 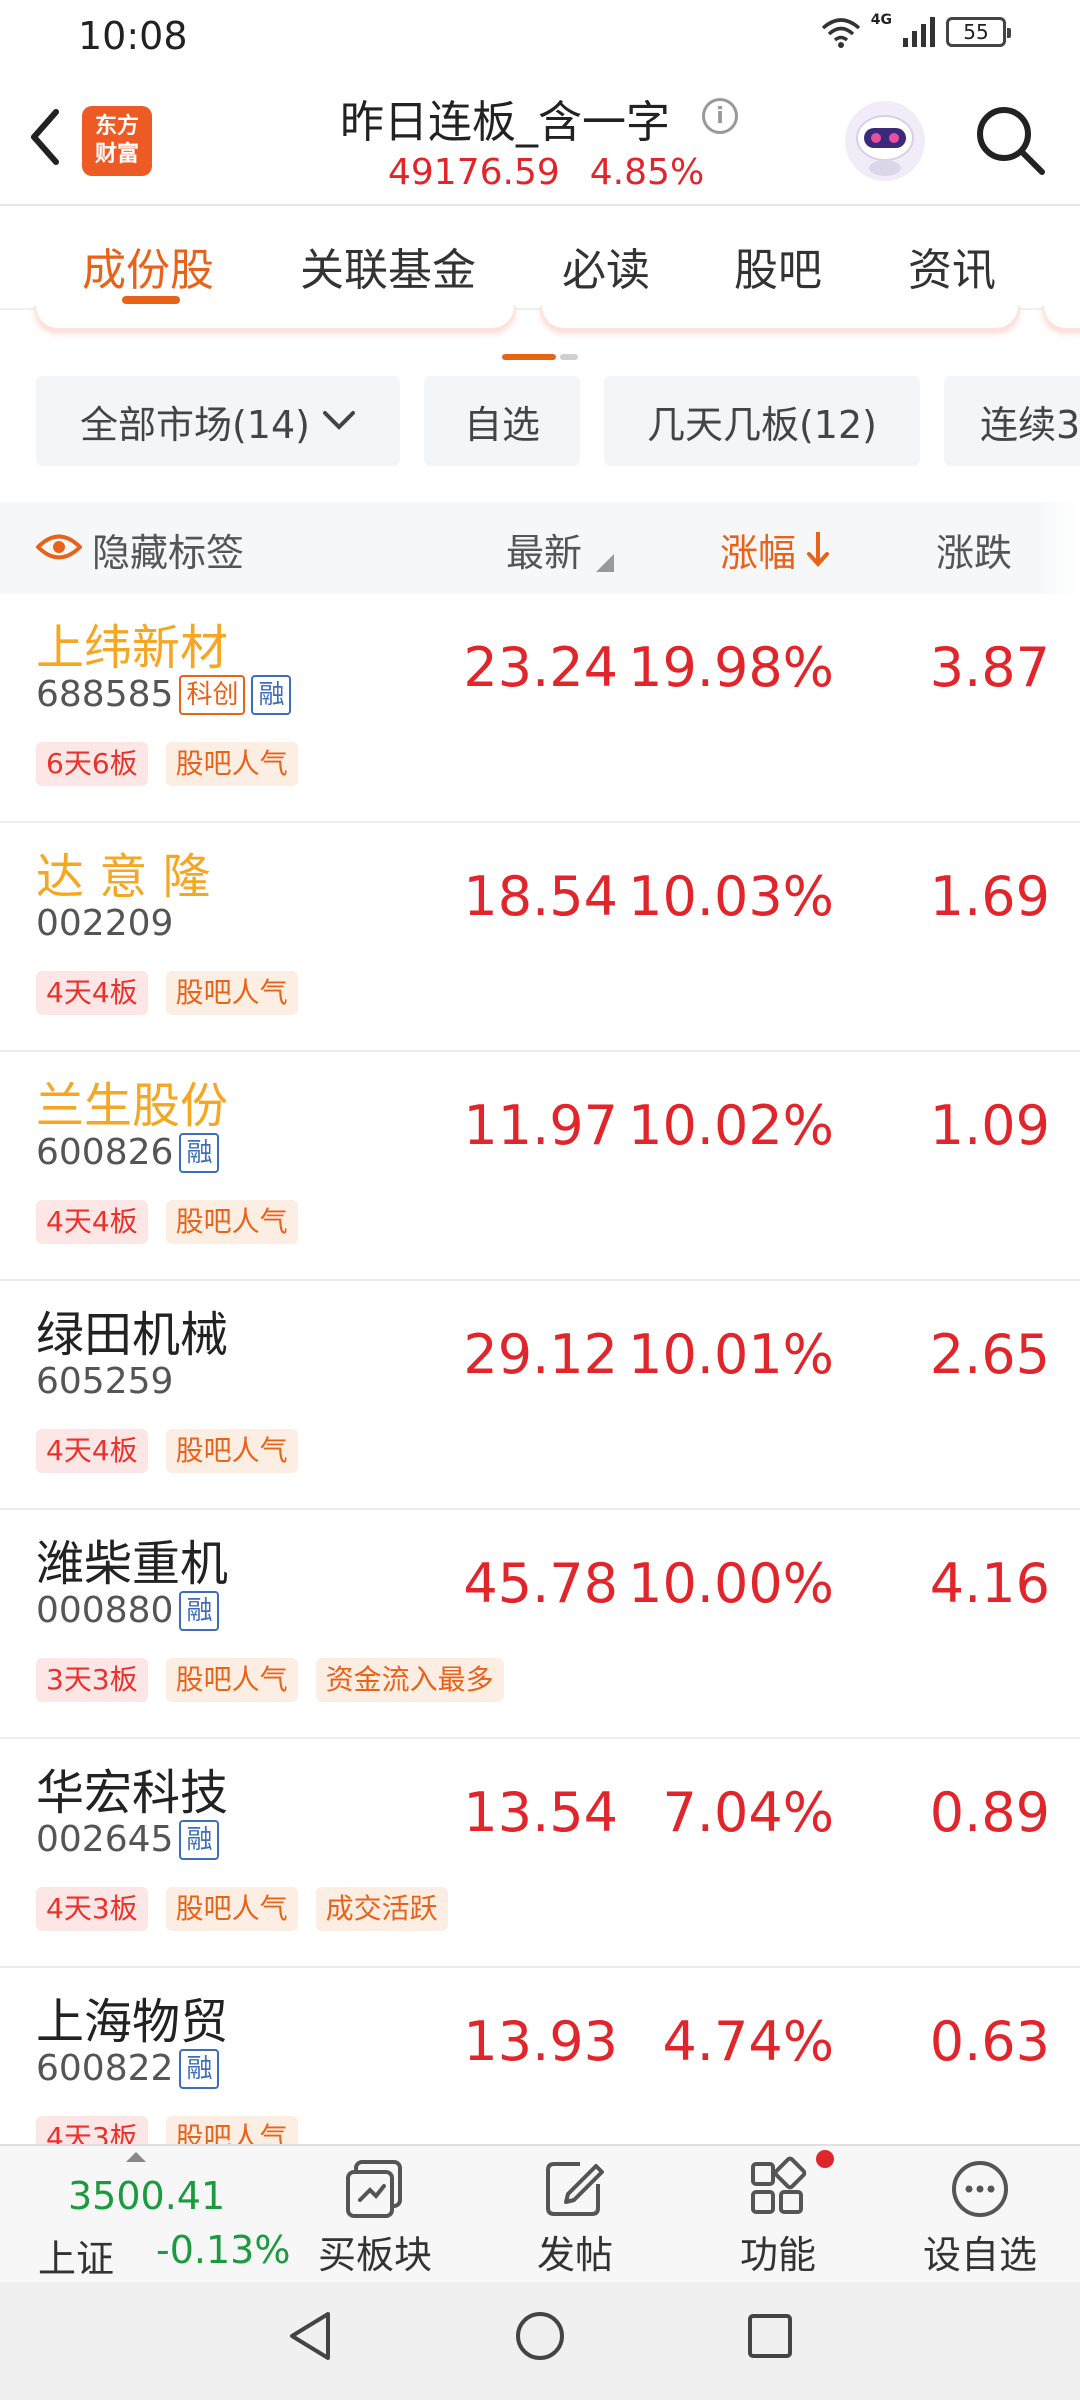 What do you see at coordinates (92, 1680) in the screenshot?
I see `limit-up-streak-tag: 3天3板` at bounding box center [92, 1680].